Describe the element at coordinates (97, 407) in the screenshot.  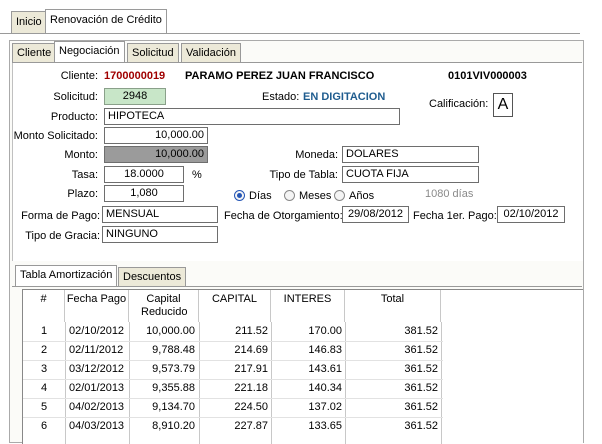
I see `cell-fecha-pago: 04/02/2013` at that location.